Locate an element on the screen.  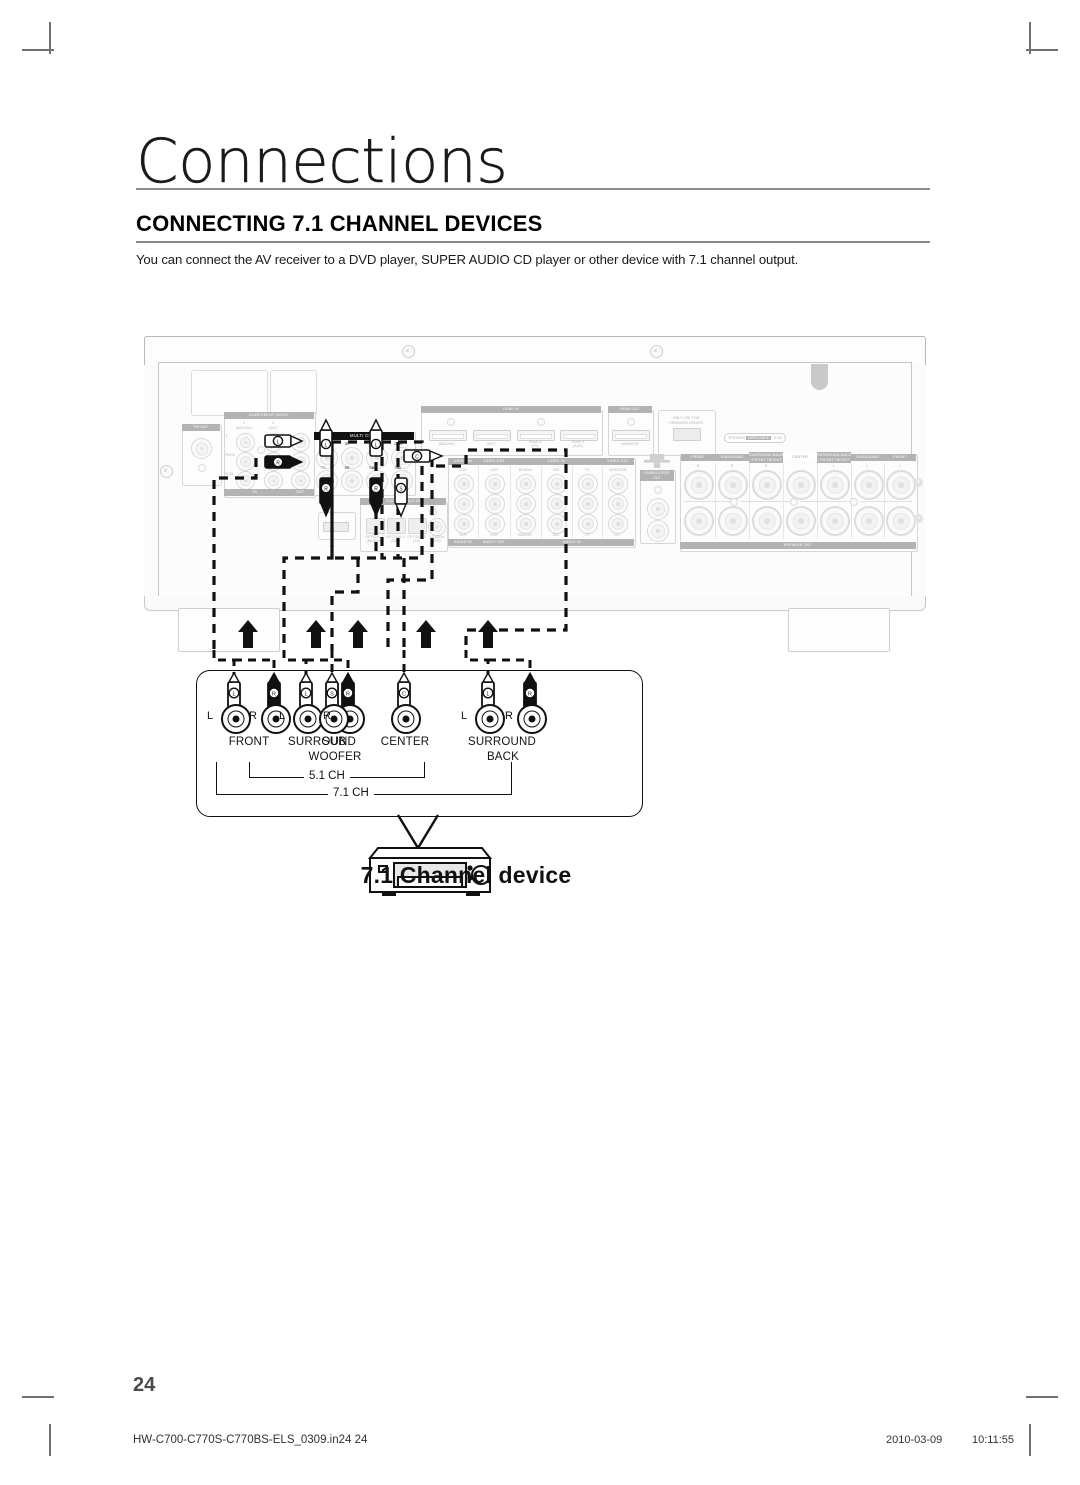
crop-mark-br-v is located at coordinates (1030, 1440).